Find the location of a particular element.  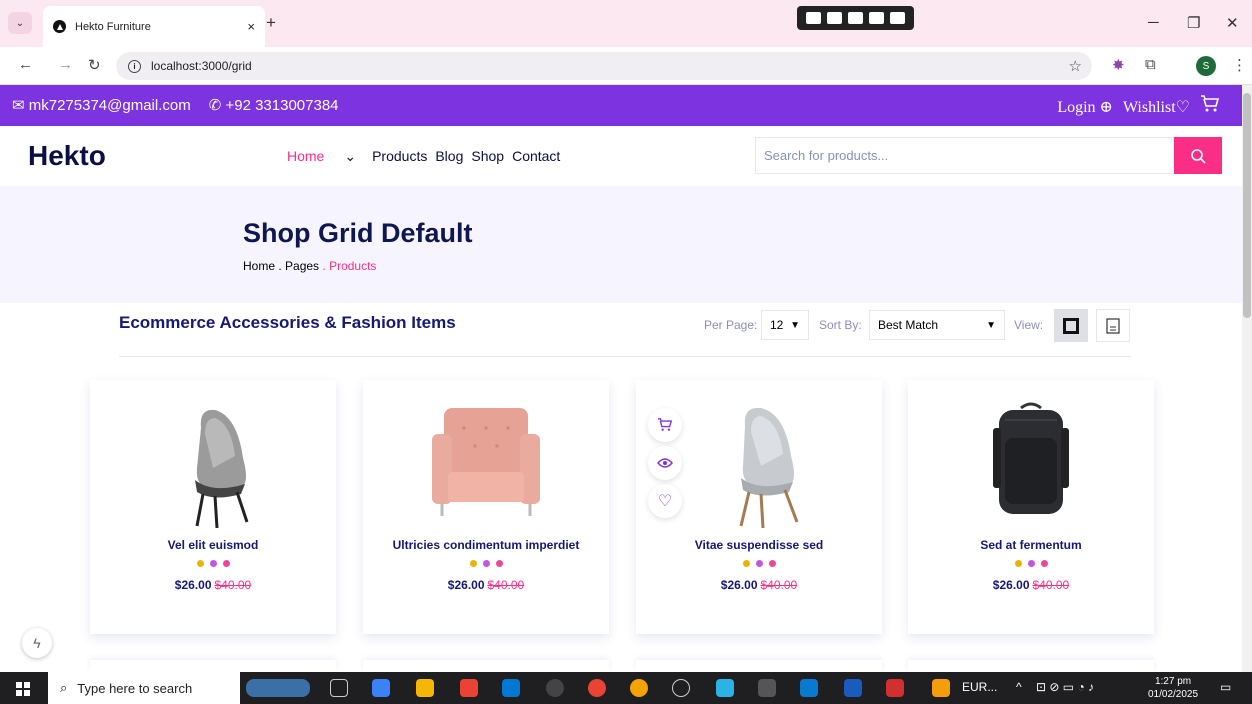

login-link: Login ⊕ is located at coordinates (1085, 107).